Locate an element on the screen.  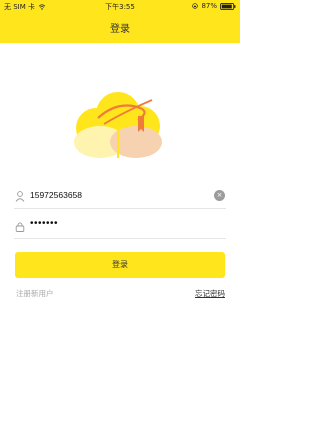
forgot-password-link: 忘记密码 is located at coordinates (210, 293).